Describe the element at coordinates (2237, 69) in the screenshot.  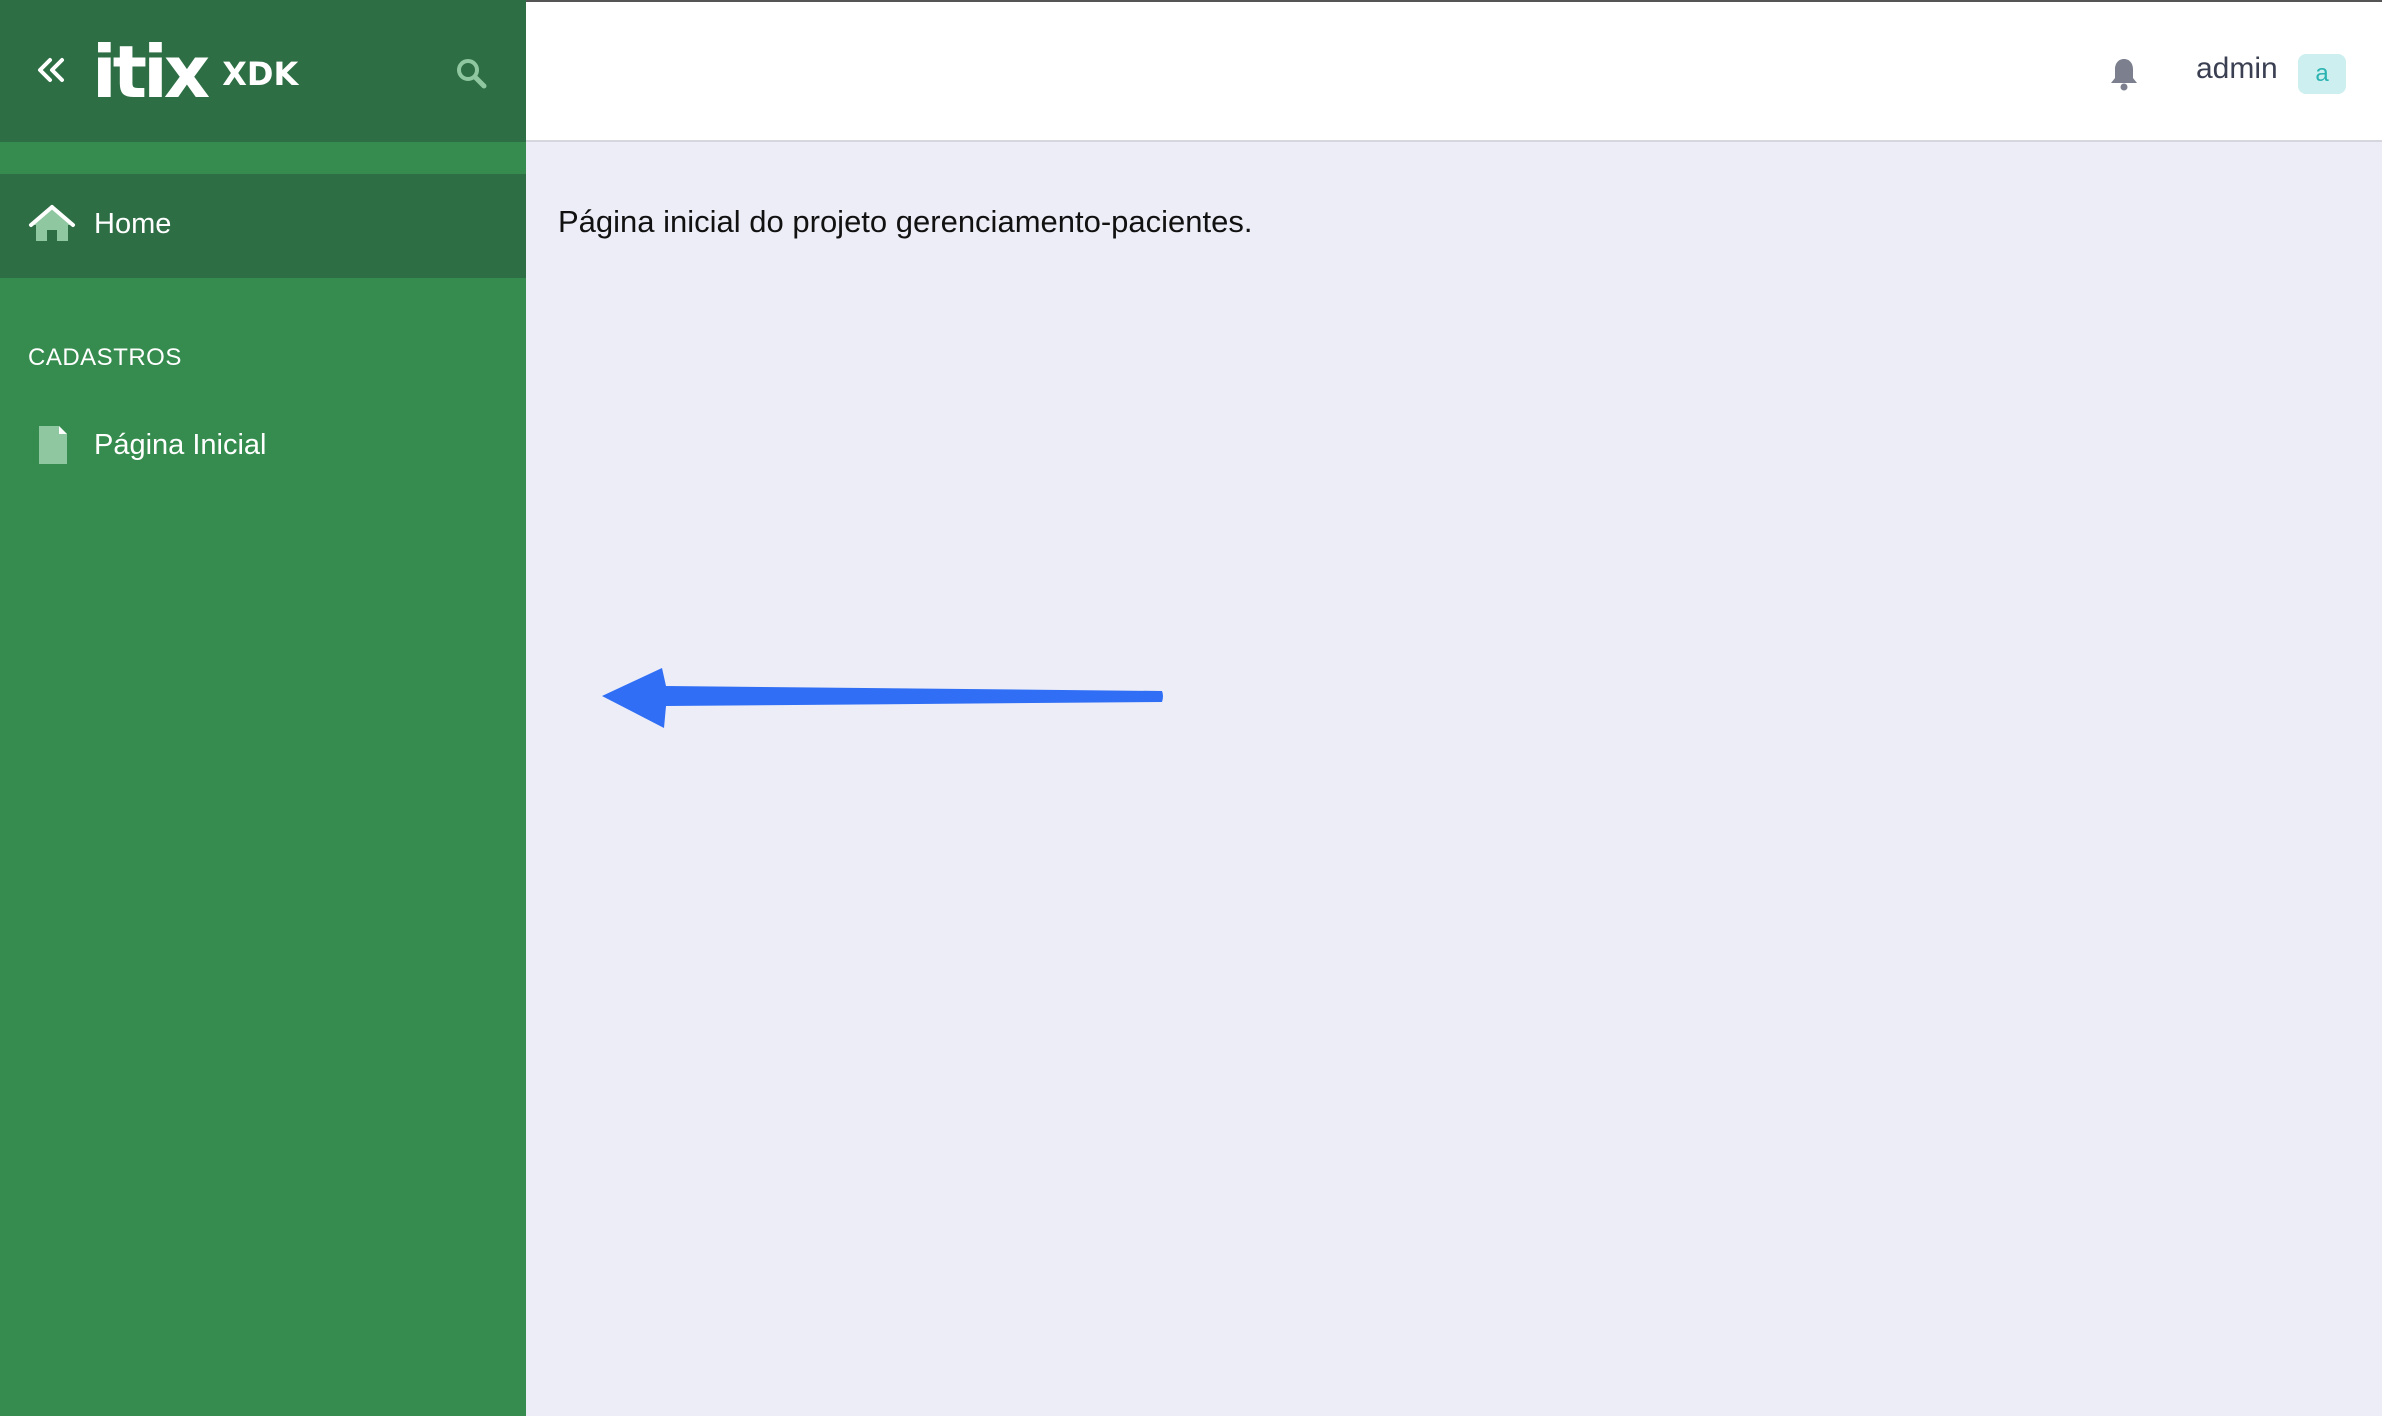
I see `user-name: admin` at that location.